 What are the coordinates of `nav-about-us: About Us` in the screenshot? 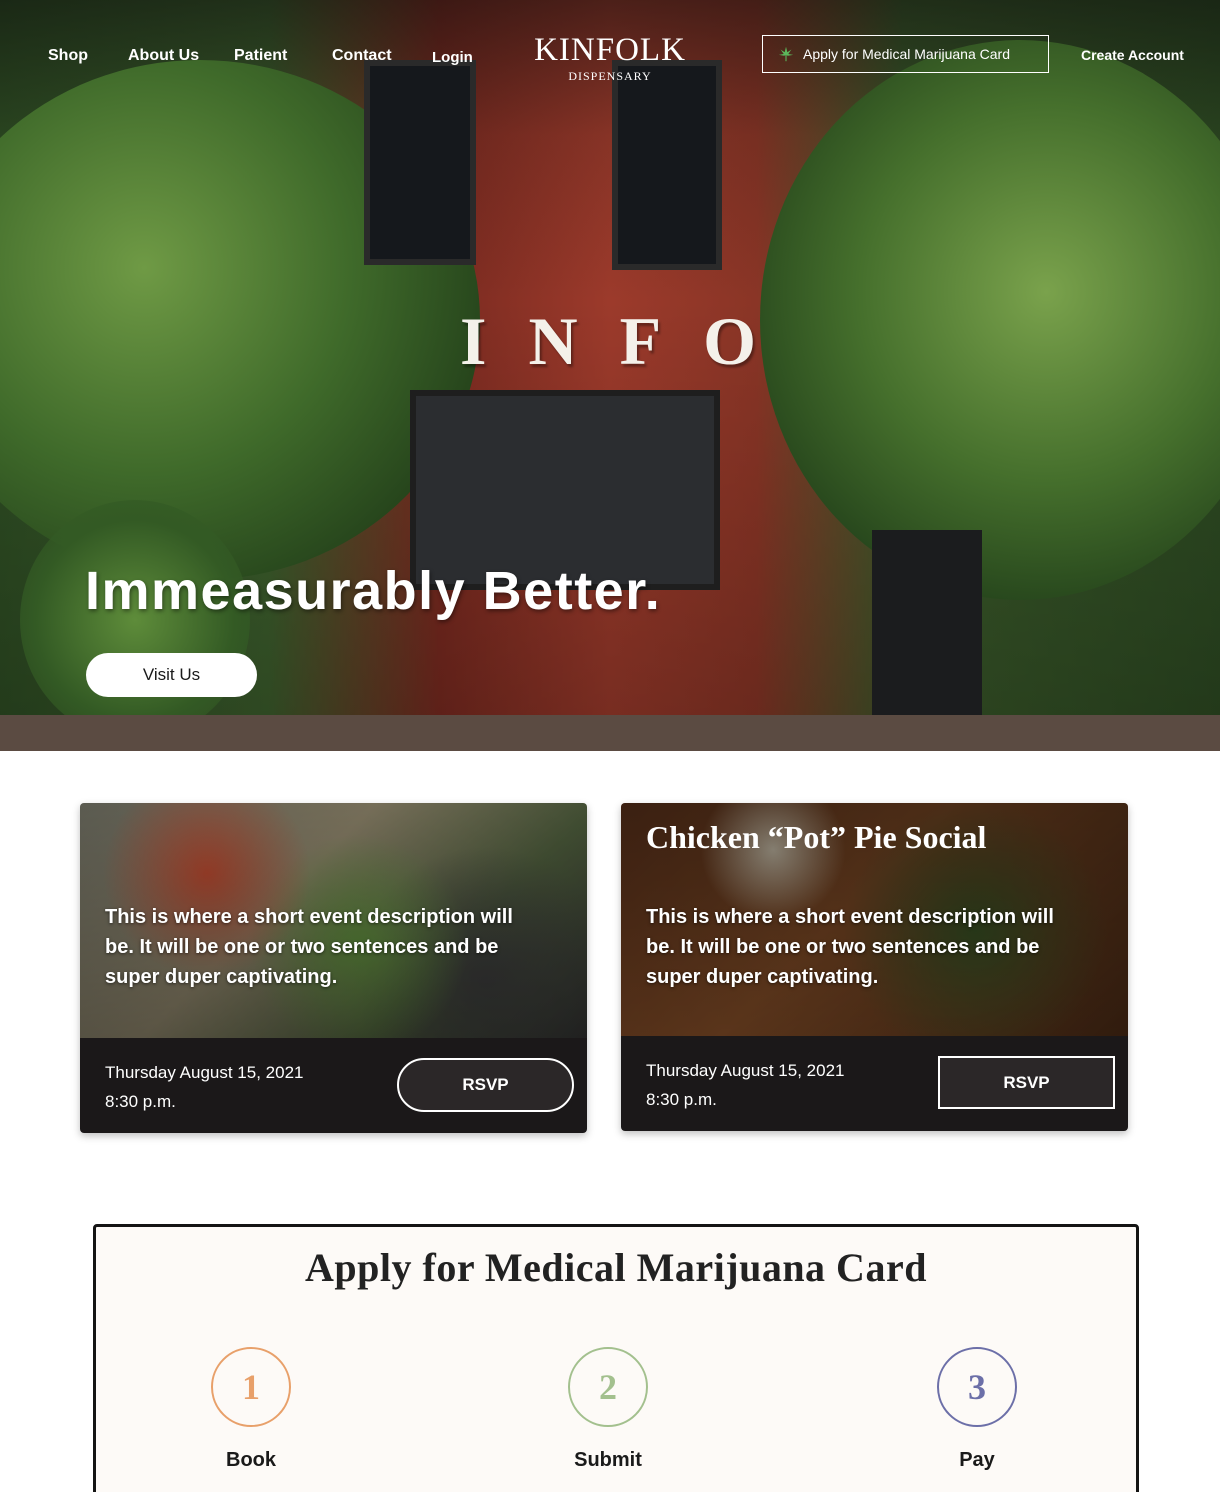 It's located at (163, 56).